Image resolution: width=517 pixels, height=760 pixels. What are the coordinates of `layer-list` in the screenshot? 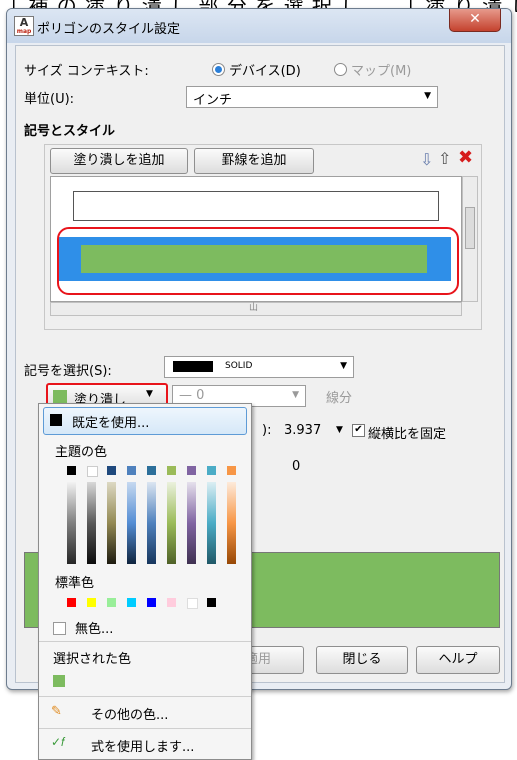 It's located at (256, 239).